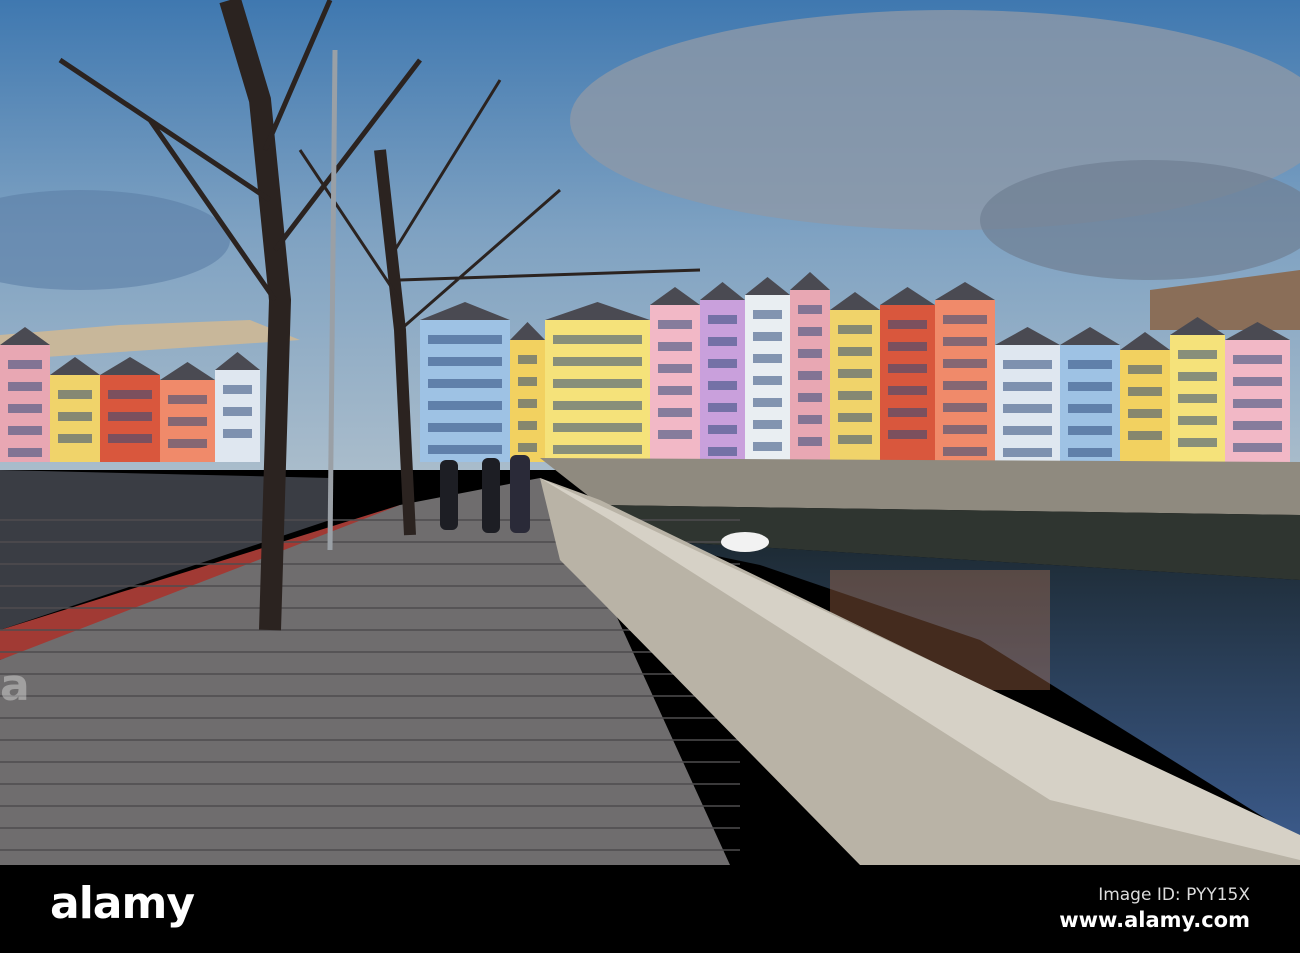 Image resolution: width=1300 pixels, height=953 pixels. I want to click on pedestrians, so click(485, 494).